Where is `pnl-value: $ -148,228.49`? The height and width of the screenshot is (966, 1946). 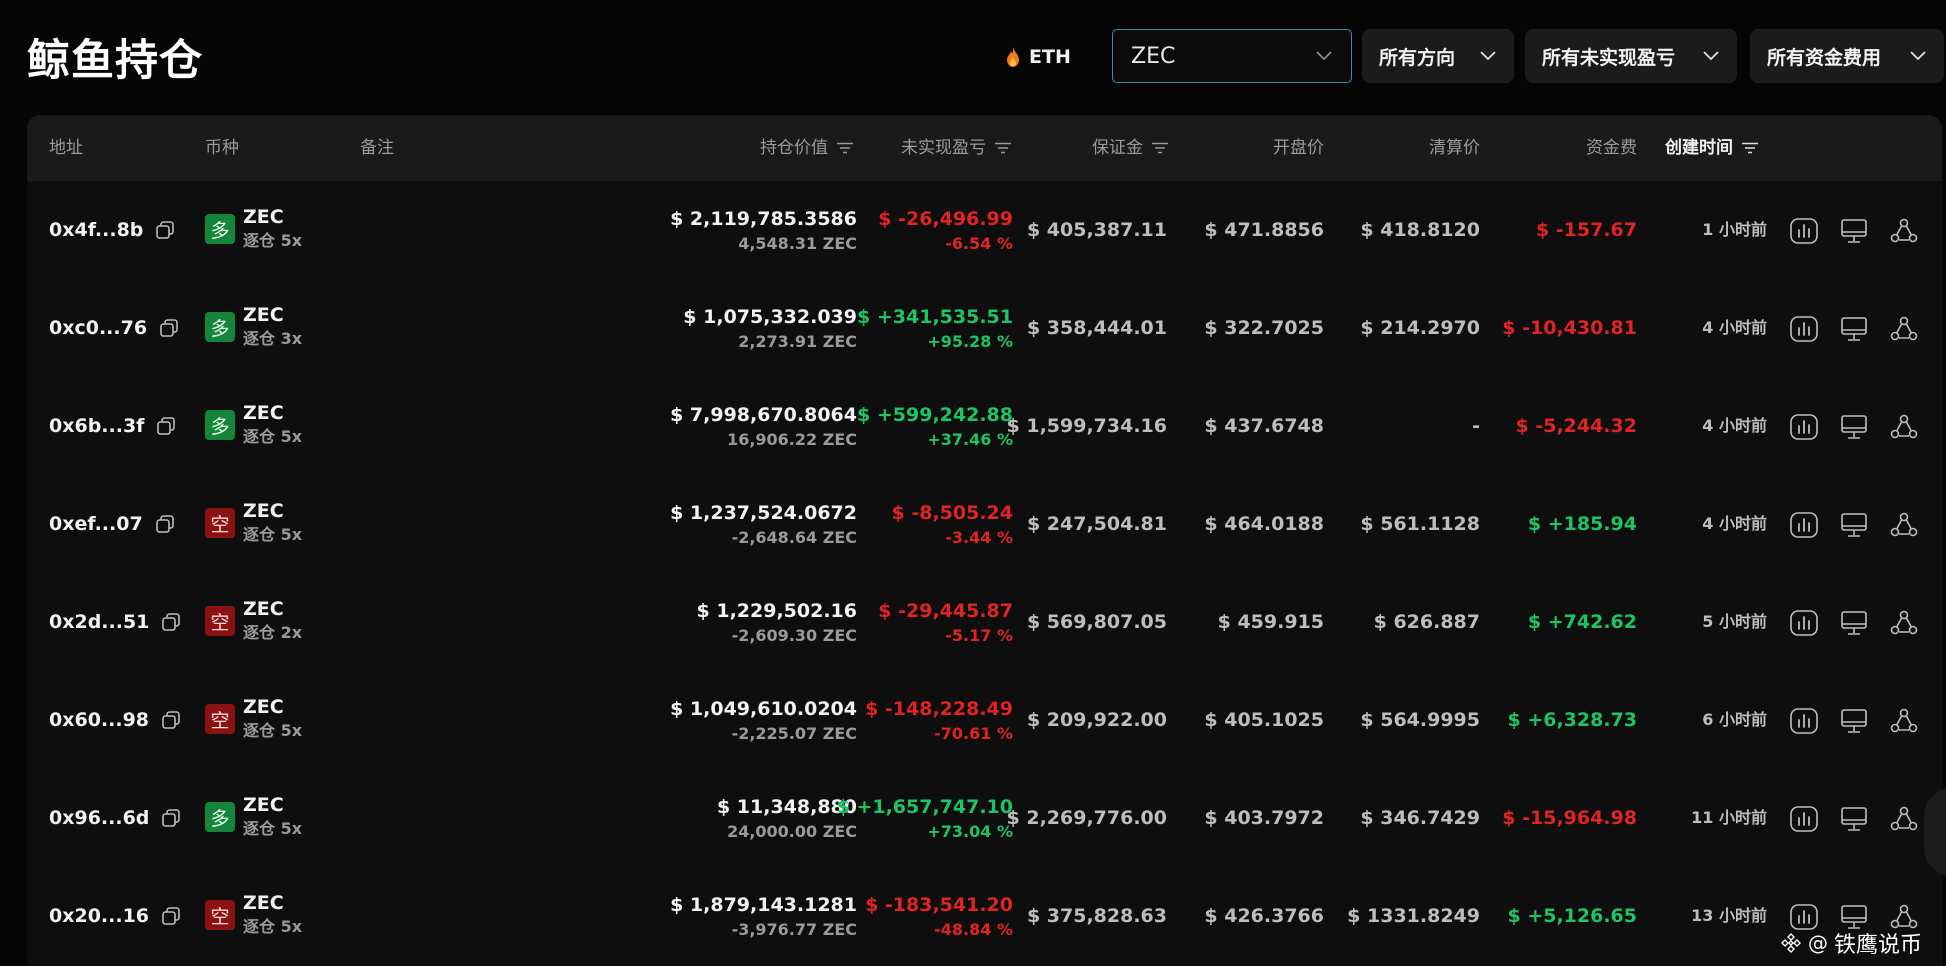 pnl-value: $ -148,228.49 is located at coordinates (939, 709).